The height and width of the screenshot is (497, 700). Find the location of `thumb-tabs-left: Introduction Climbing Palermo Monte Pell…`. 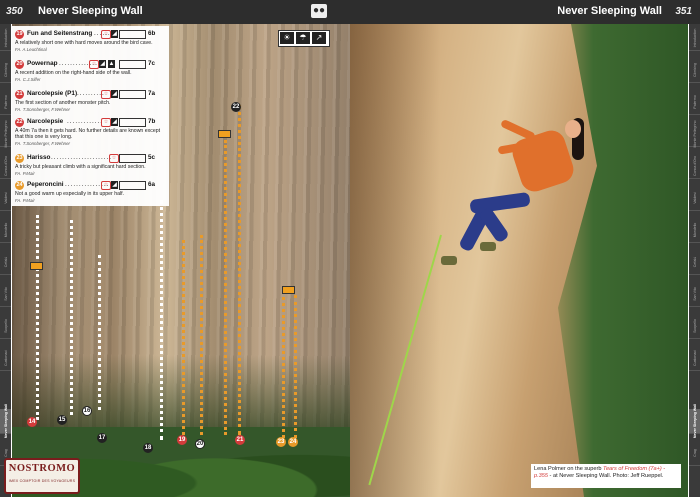

thumb-tabs-left: Introduction Climbing Palermo Monte Pell… is located at coordinates (5, 260).